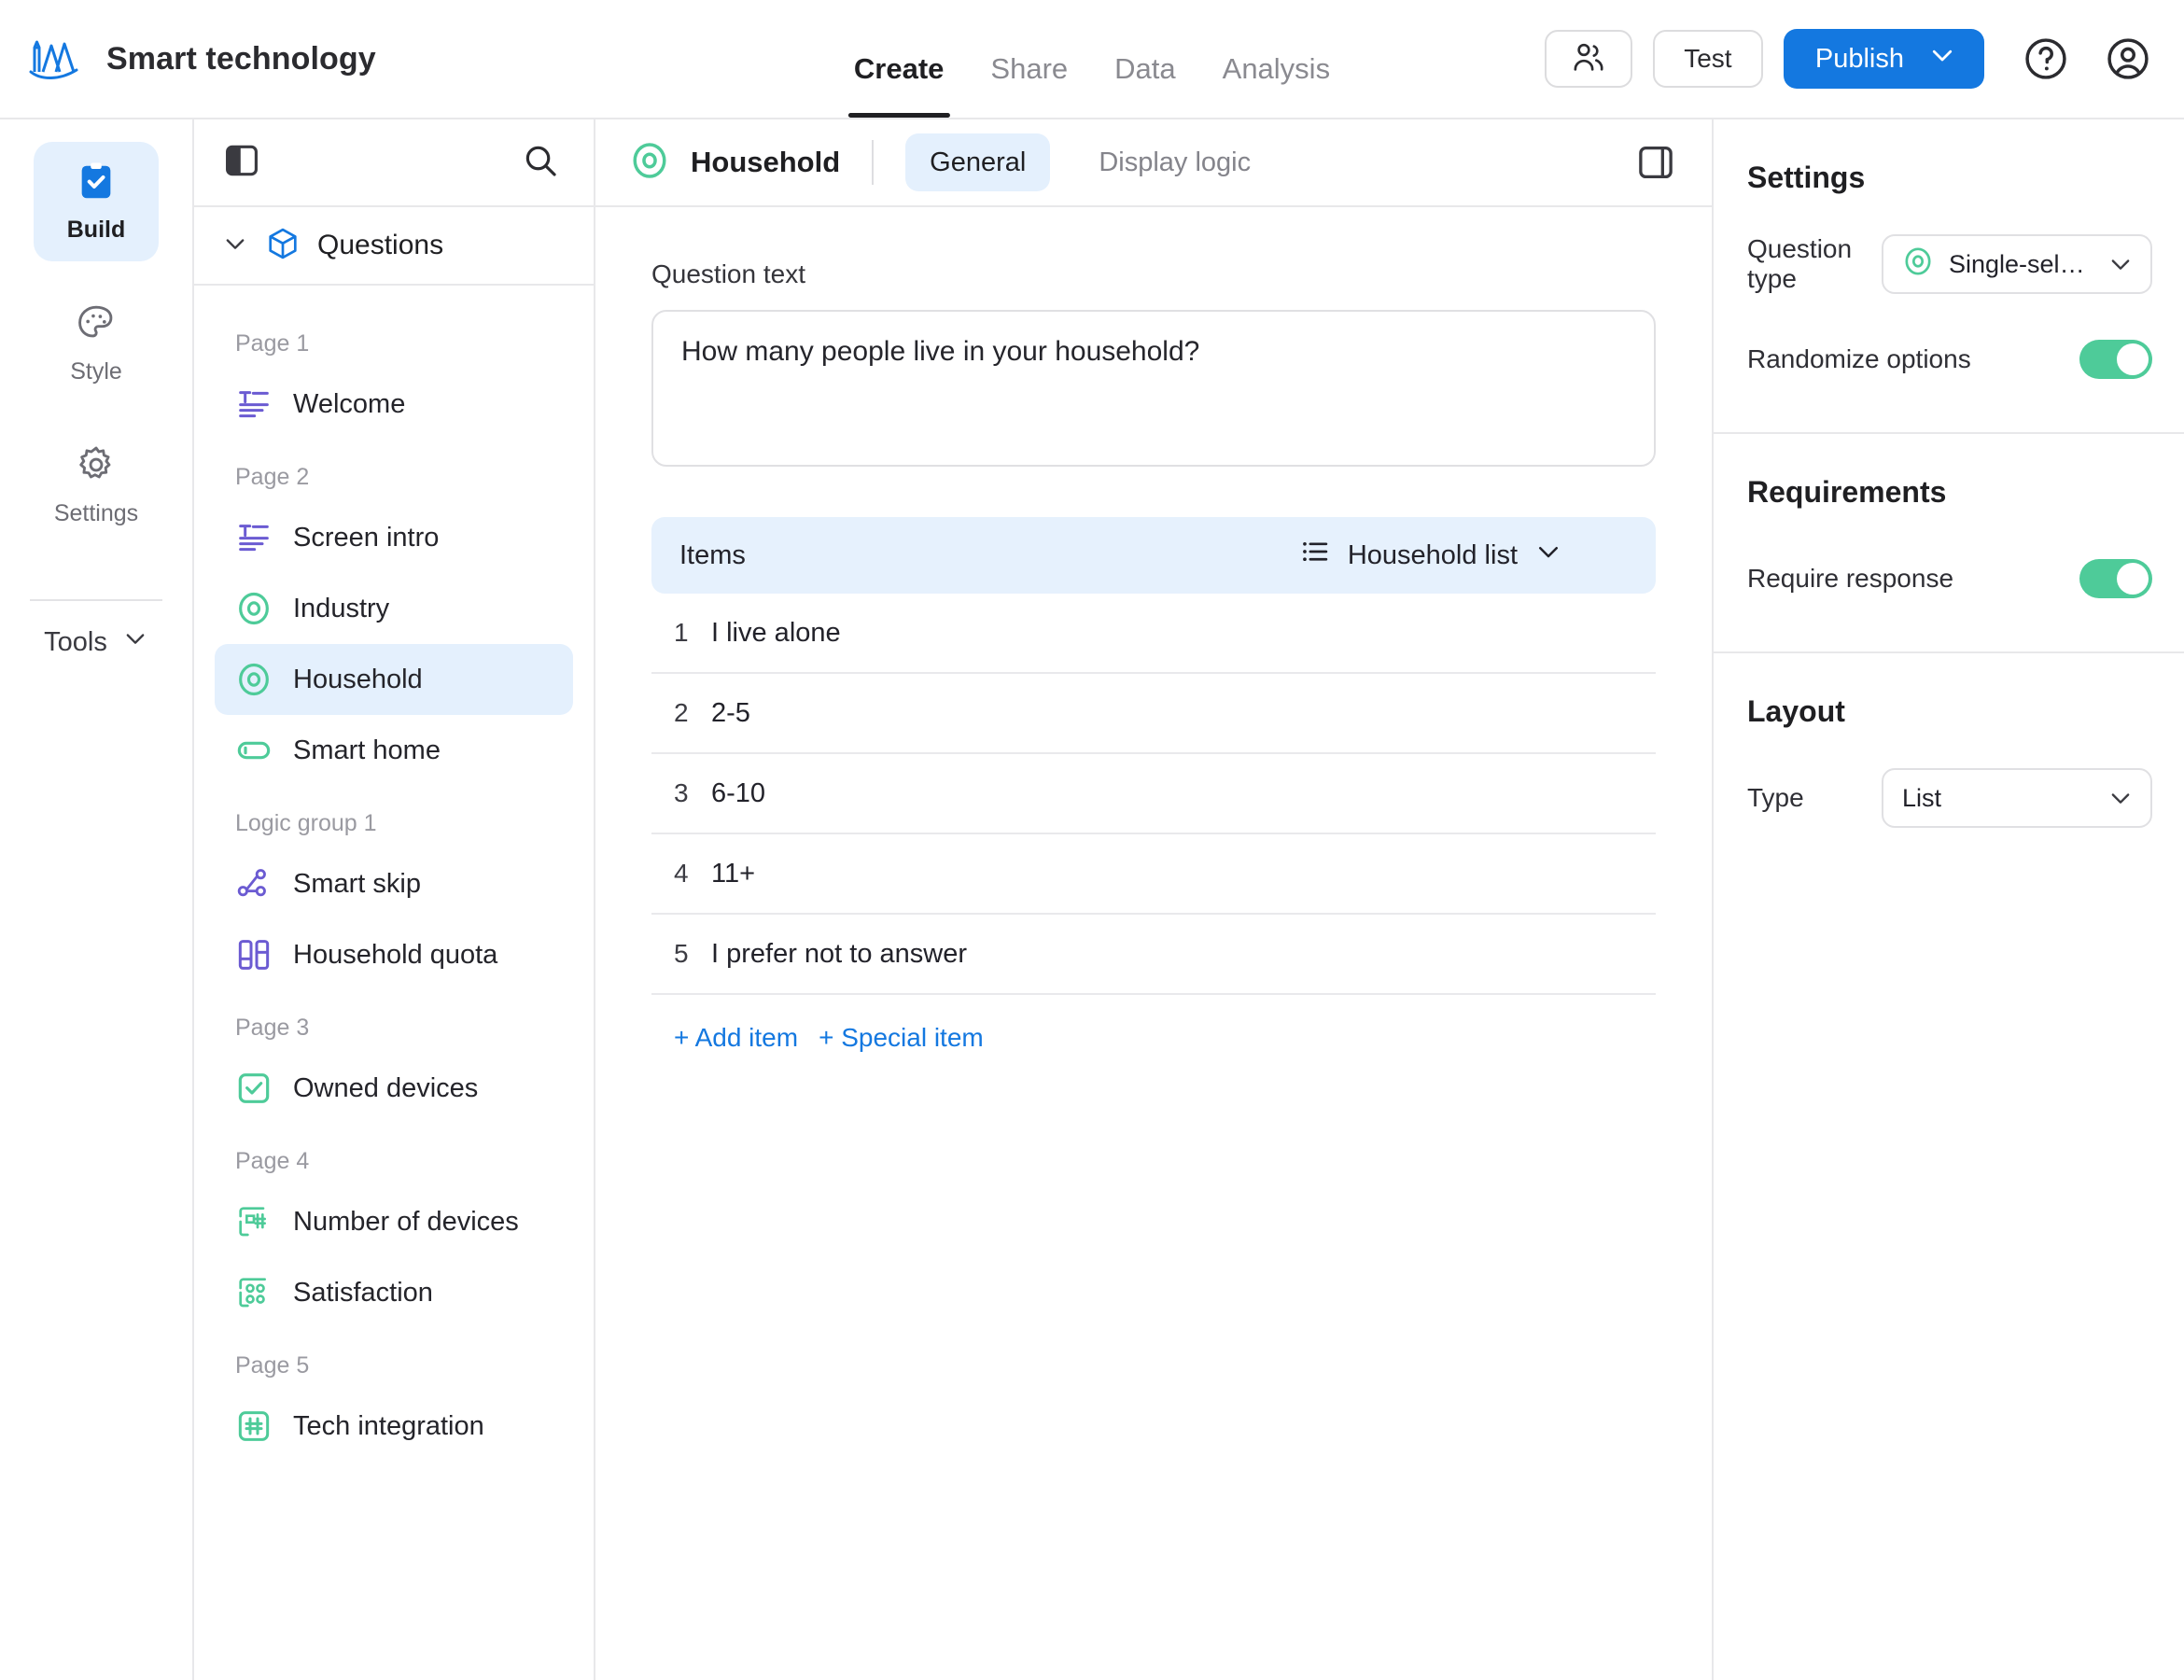 Image resolution: width=2184 pixels, height=1680 pixels. I want to click on tab-display-logic: Display logic, so click(1174, 162).